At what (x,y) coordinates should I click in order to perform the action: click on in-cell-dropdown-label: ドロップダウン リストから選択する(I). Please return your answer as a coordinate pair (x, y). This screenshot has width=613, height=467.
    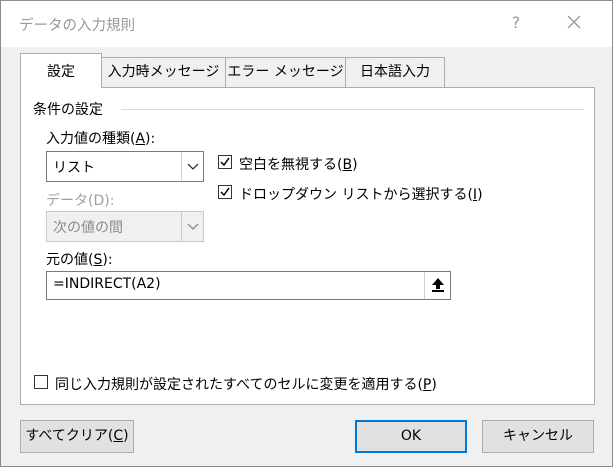
    Looking at the image, I should click on (361, 194).